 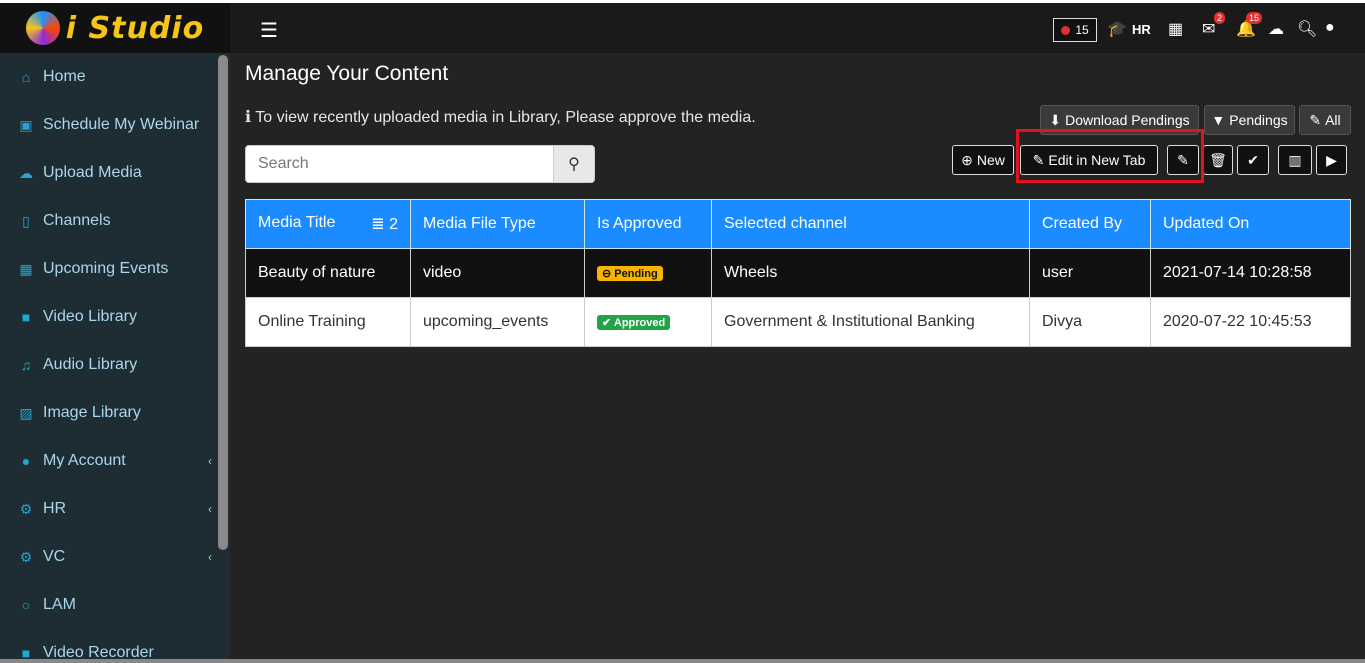 What do you see at coordinates (870, 322) in the screenshot?
I see `cell-channel: Government & Institutional Banking` at bounding box center [870, 322].